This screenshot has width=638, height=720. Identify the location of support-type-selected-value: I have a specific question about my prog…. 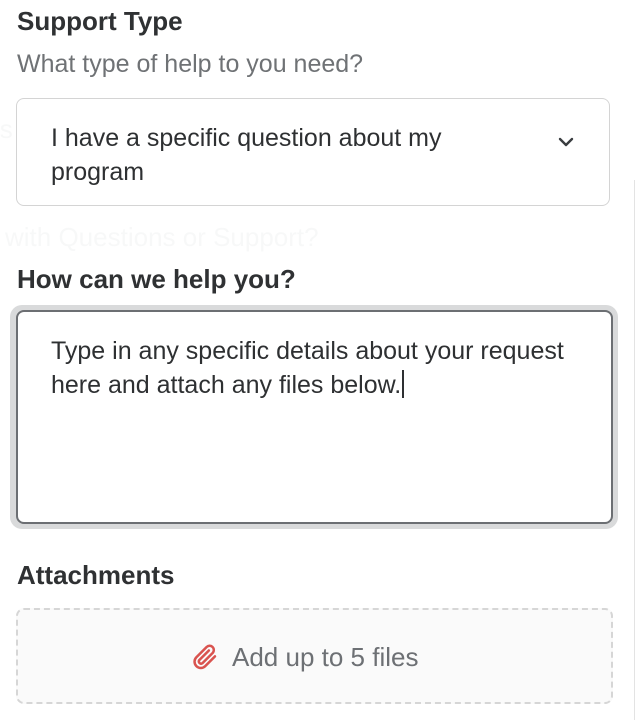
(246, 155).